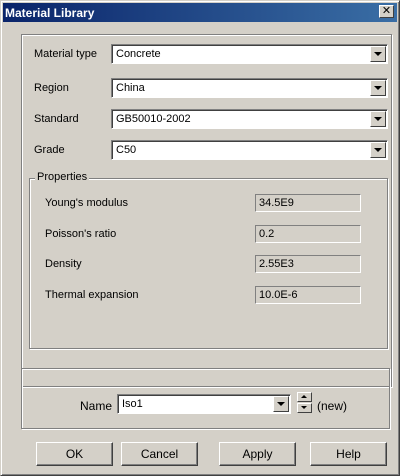  What do you see at coordinates (74, 454) in the screenshot?
I see `ok-button: OK` at bounding box center [74, 454].